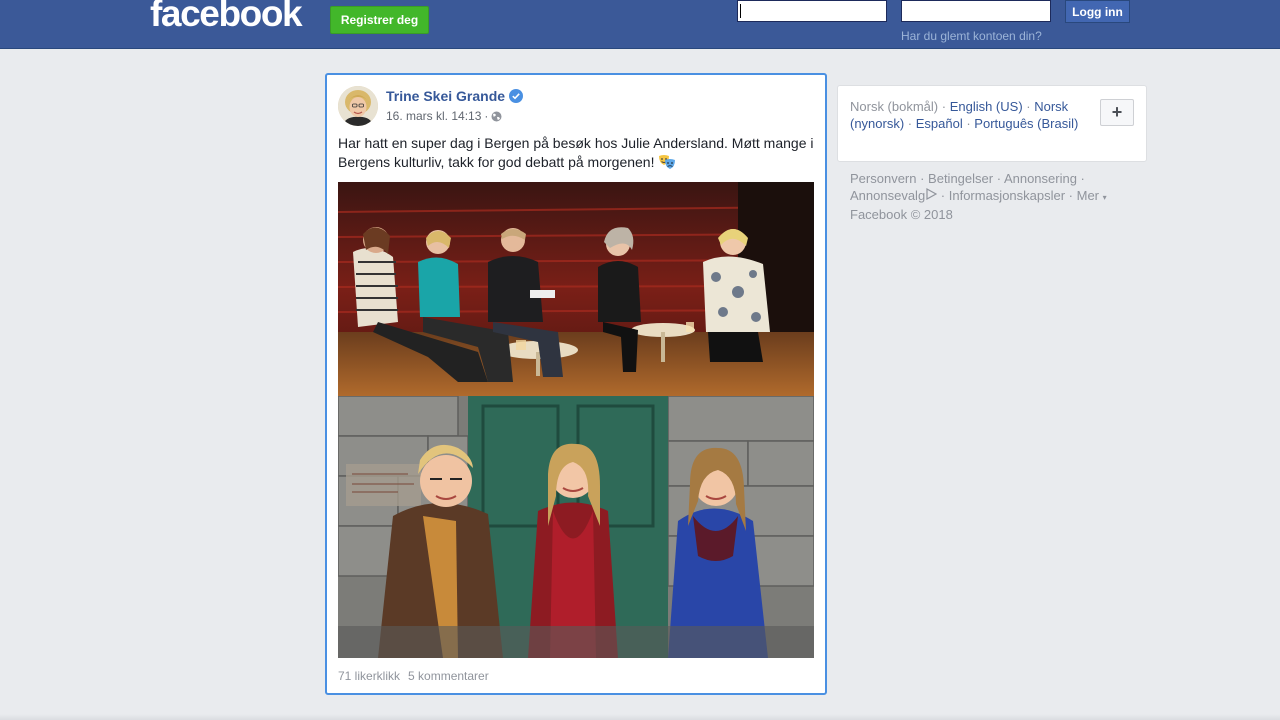 The width and height of the screenshot is (1280, 720). What do you see at coordinates (939, 123) in the screenshot?
I see `language-espanol: Español` at bounding box center [939, 123].